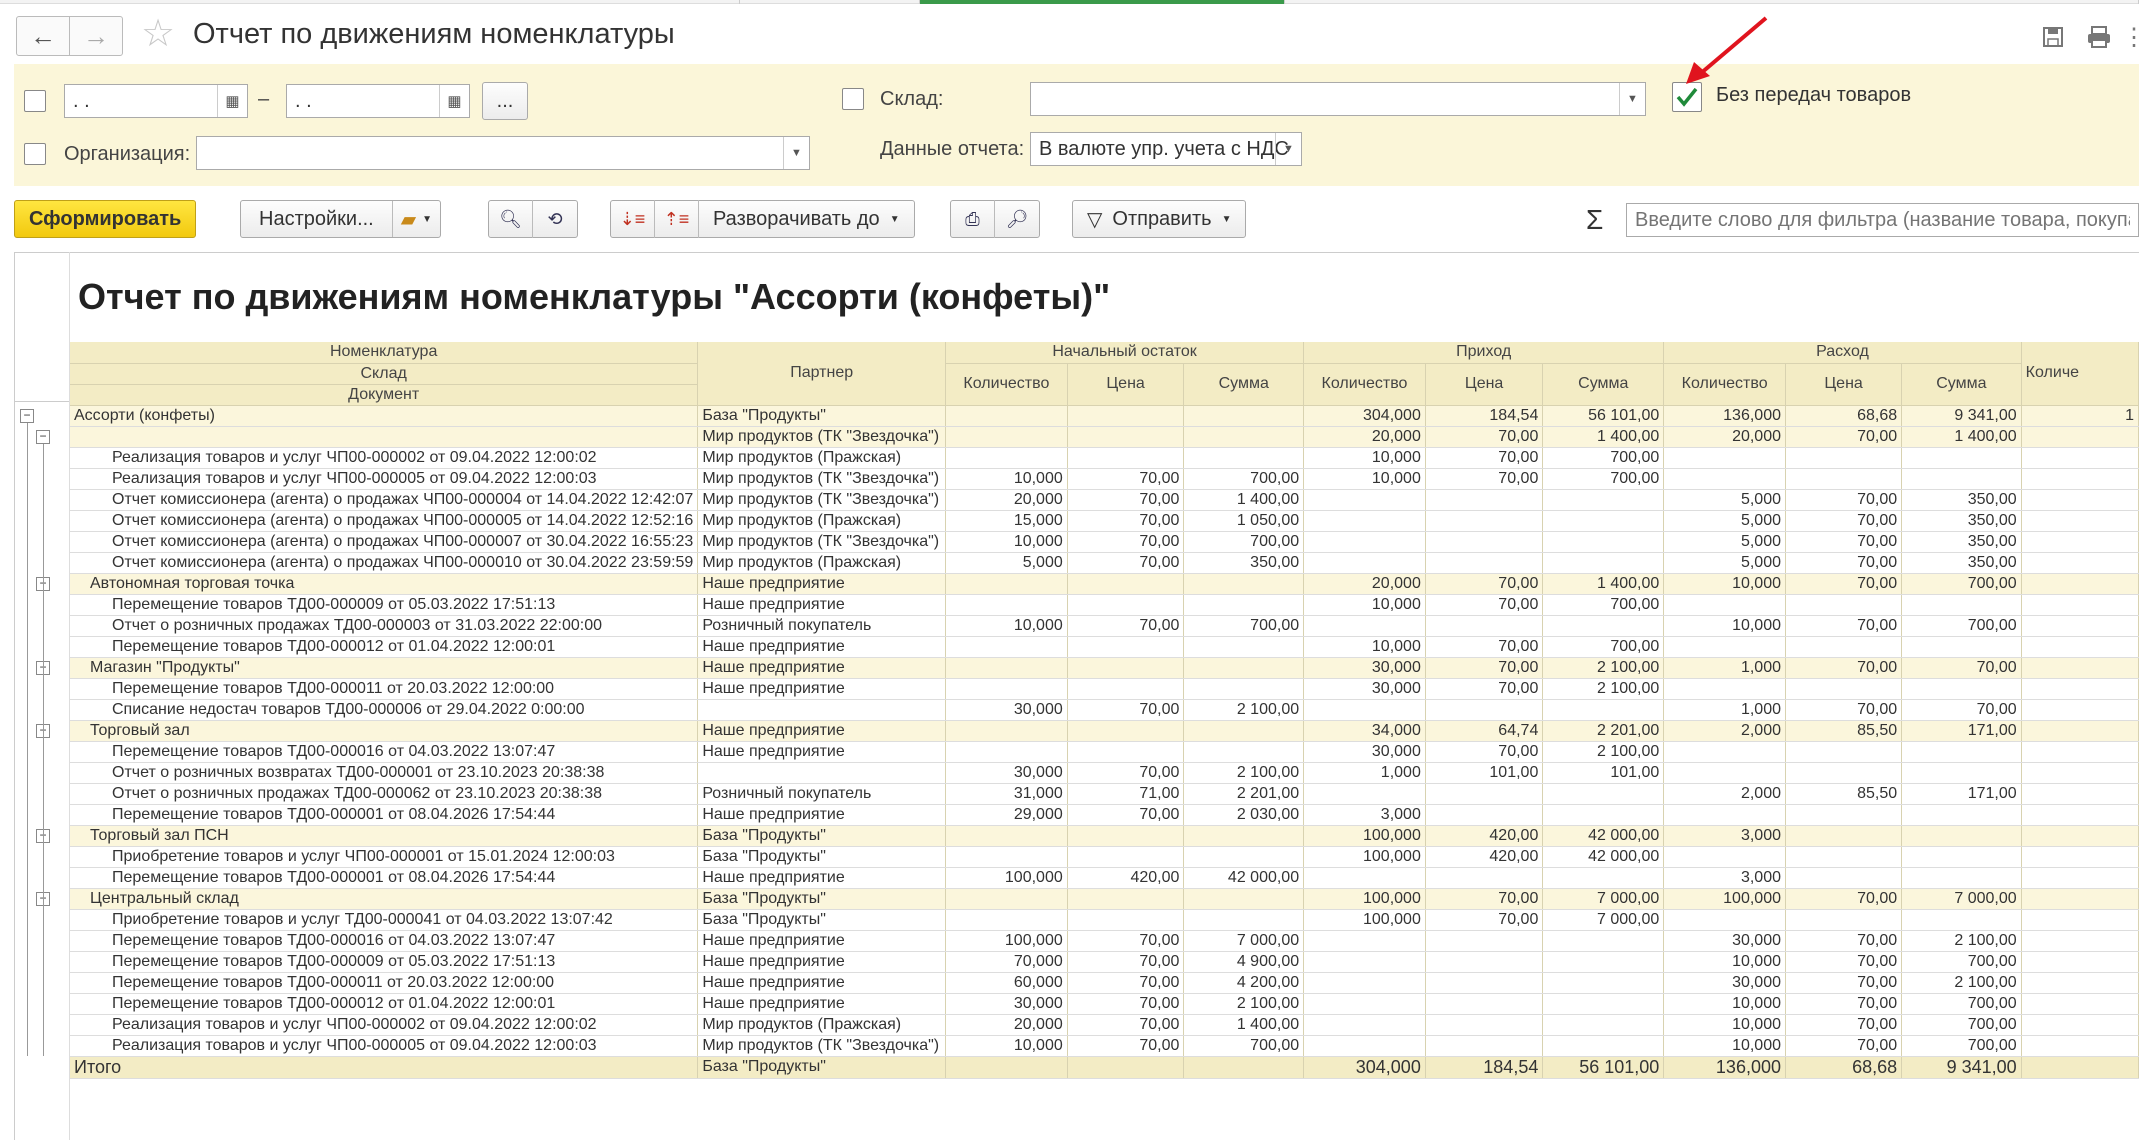 The width and height of the screenshot is (2139, 1140). What do you see at coordinates (511, 219) in the screenshot?
I see `search-icon: 🔍︎` at bounding box center [511, 219].